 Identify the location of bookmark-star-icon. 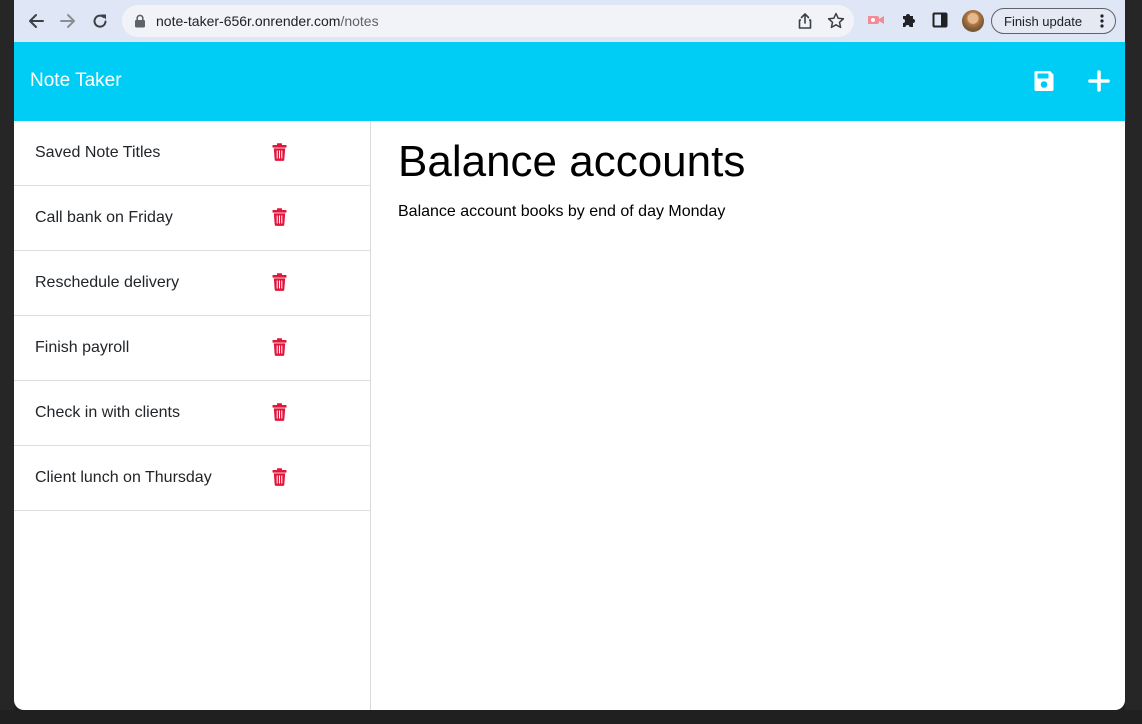
(836, 21).